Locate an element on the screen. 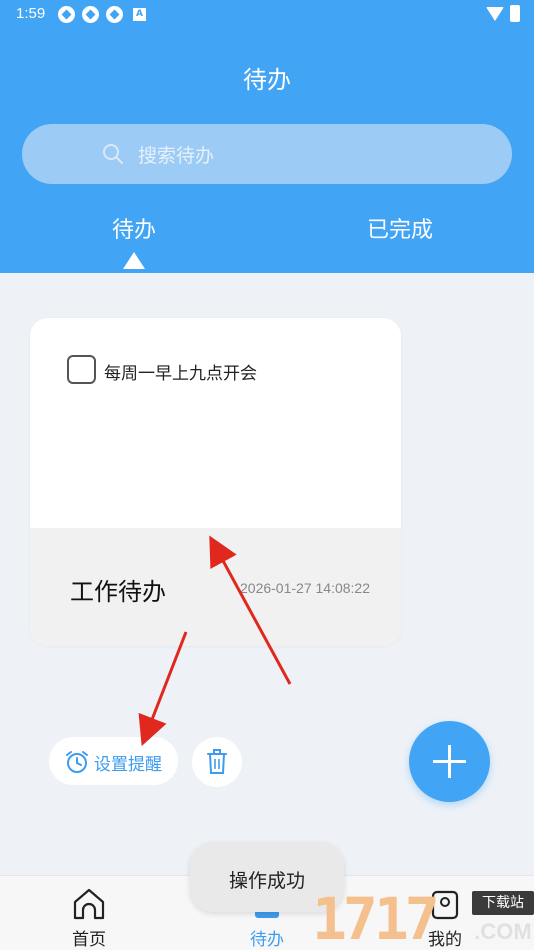 This screenshot has height=950, width=534. status-bar: 1:59 A is located at coordinates (267, 14).